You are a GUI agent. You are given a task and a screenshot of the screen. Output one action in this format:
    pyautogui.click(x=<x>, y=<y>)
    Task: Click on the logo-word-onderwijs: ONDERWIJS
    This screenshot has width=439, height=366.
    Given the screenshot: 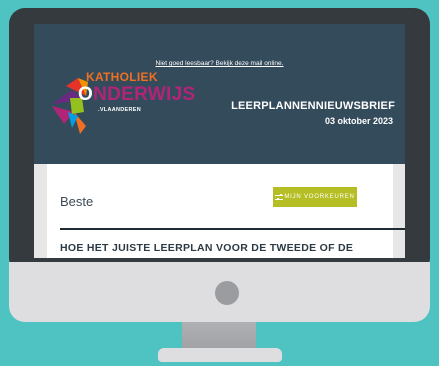 What is the action you would take?
    pyautogui.click(x=136, y=95)
    